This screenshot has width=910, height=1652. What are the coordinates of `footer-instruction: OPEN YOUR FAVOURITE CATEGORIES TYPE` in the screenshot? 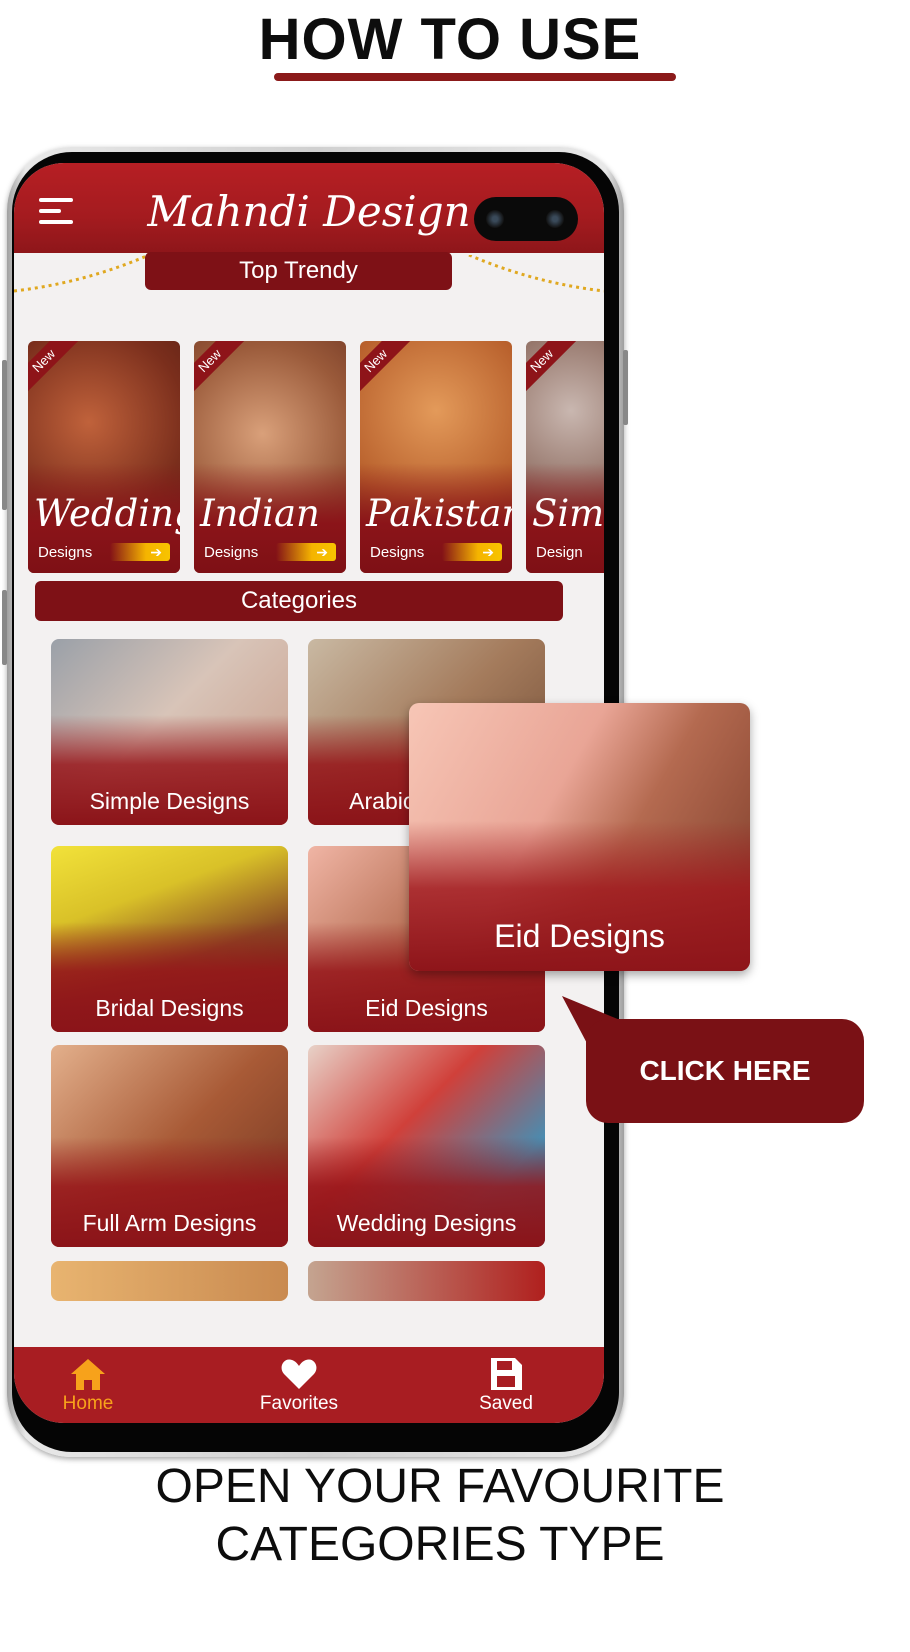 It's located at (440, 1516).